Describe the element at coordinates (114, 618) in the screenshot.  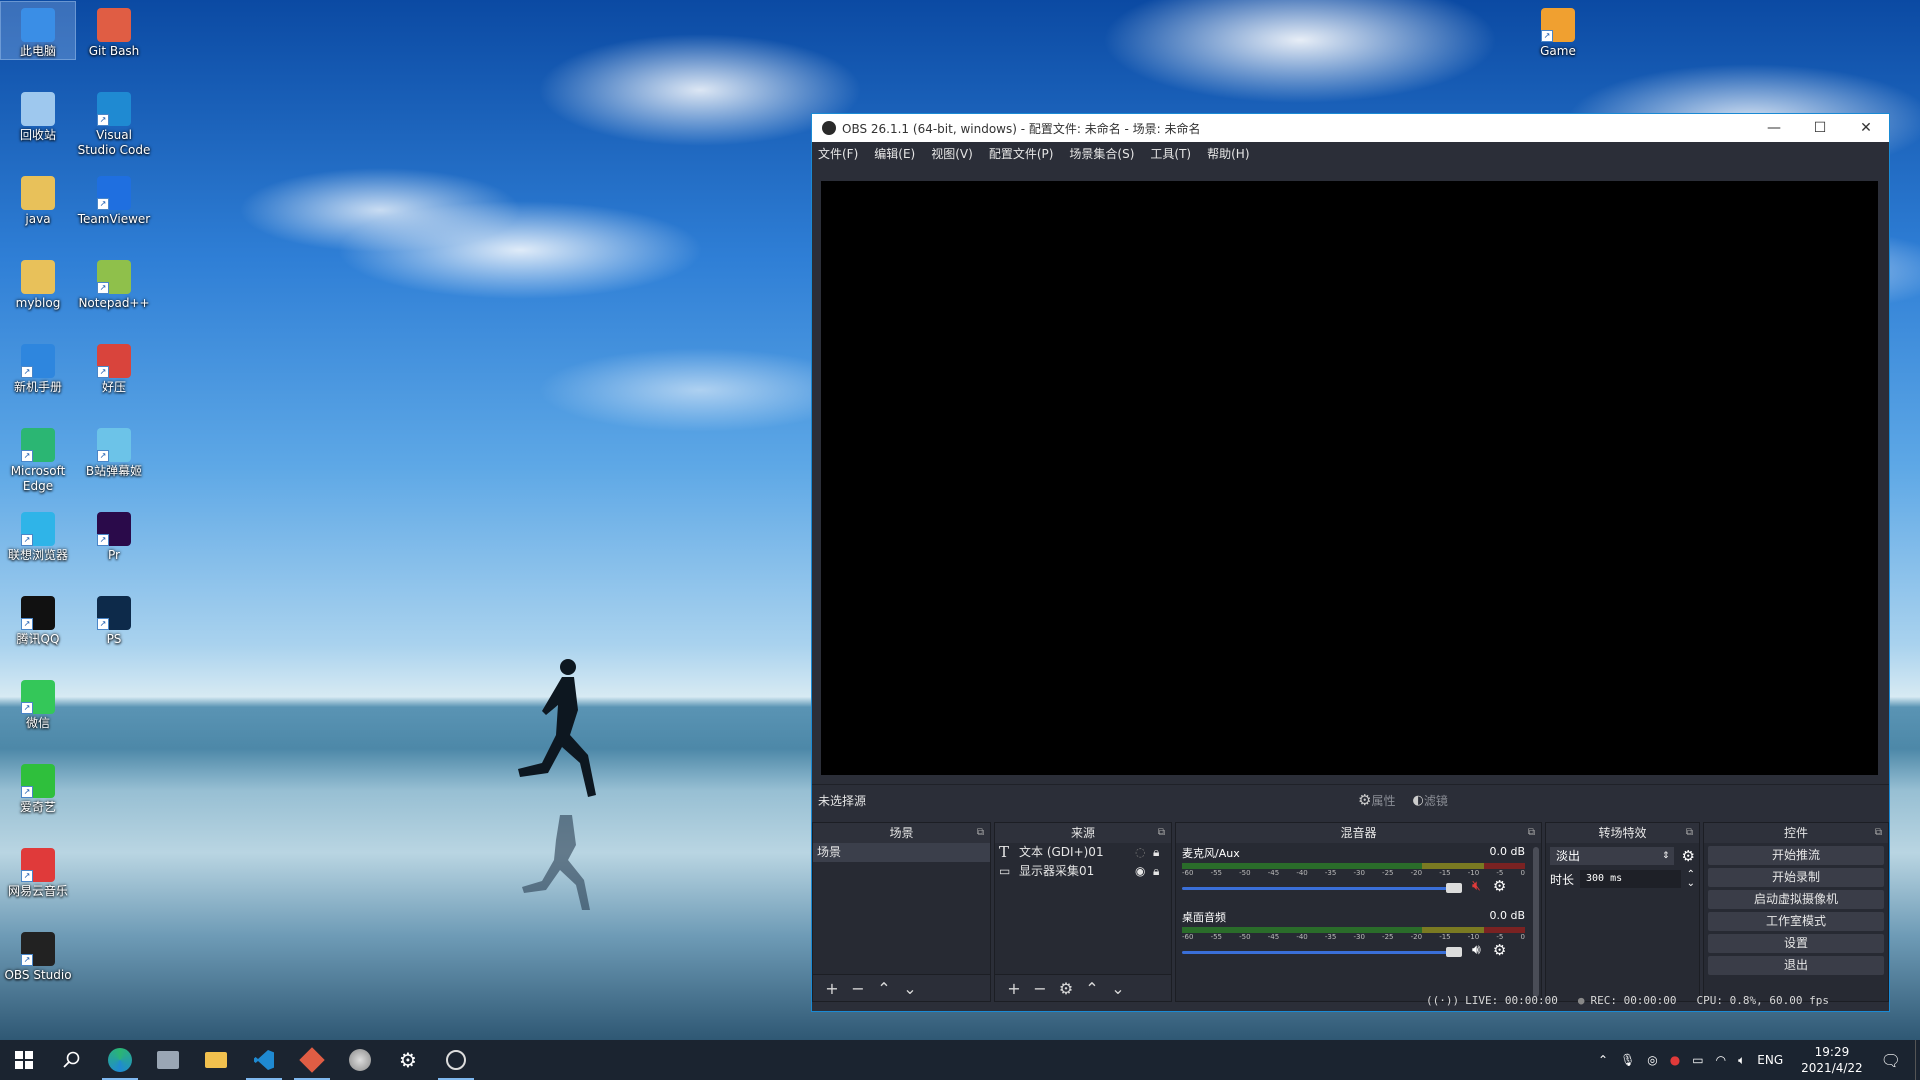
I see `desktop-icon-photoshop: ↗ PS` at that location.